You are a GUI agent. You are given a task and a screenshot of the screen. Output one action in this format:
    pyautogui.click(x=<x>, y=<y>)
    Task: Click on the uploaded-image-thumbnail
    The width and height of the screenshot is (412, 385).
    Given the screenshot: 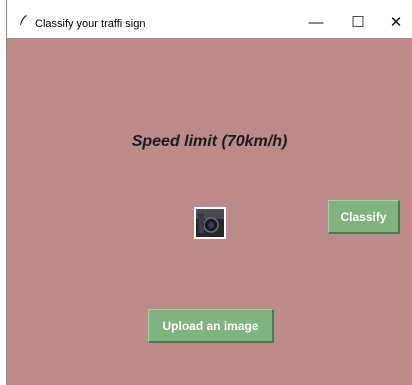 What is the action you would take?
    pyautogui.click(x=210, y=223)
    